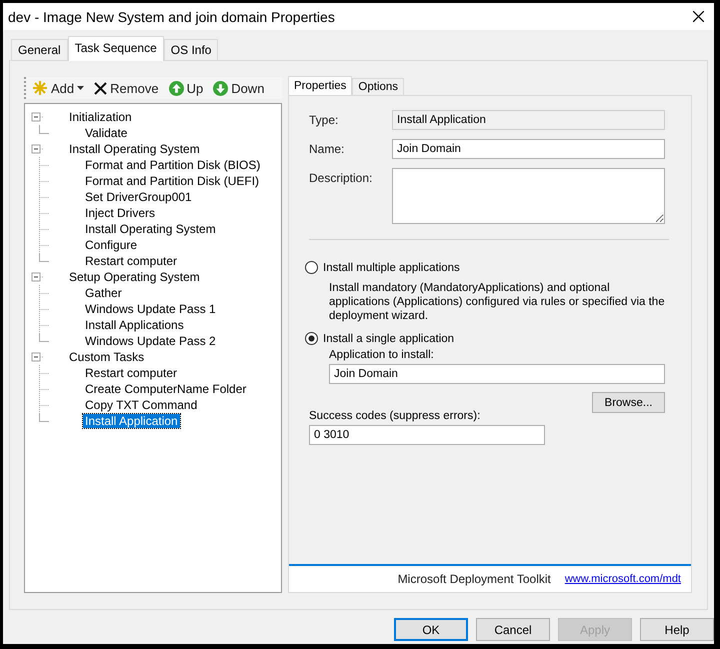 This screenshot has height=649, width=720. Describe the element at coordinates (176, 88) in the screenshot. I see `arrow-up-icon` at that location.